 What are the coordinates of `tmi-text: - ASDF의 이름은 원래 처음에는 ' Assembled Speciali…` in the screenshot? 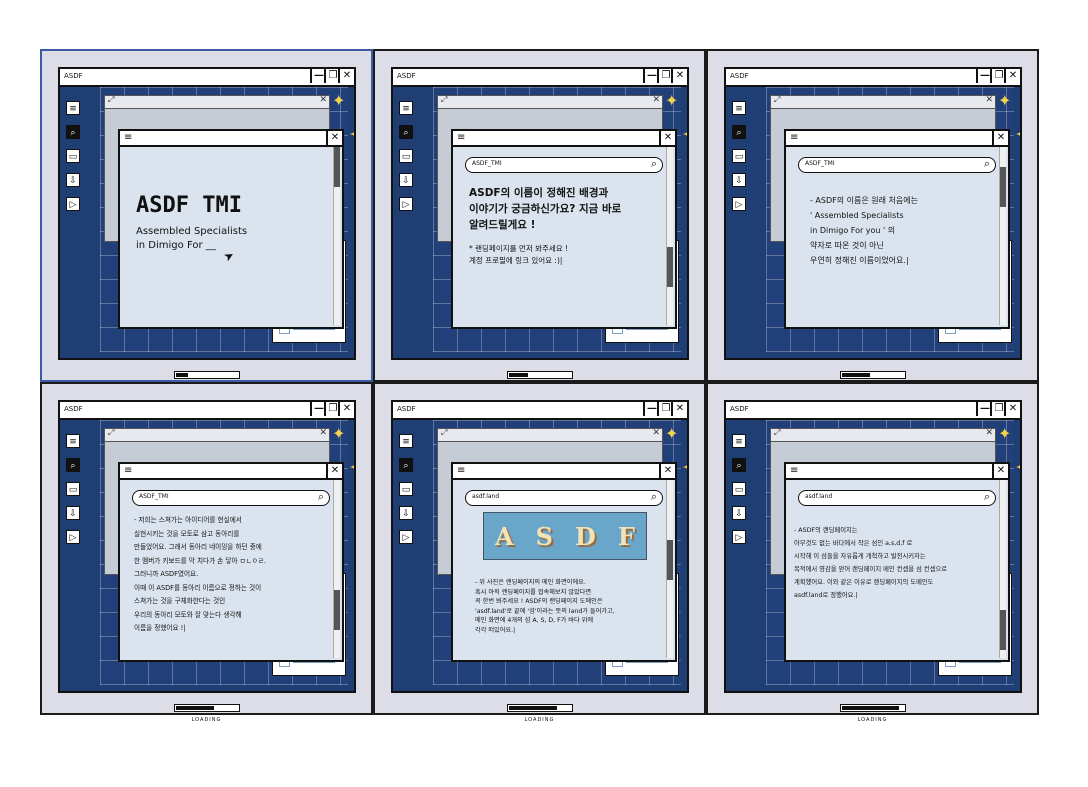 It's located at (864, 230).